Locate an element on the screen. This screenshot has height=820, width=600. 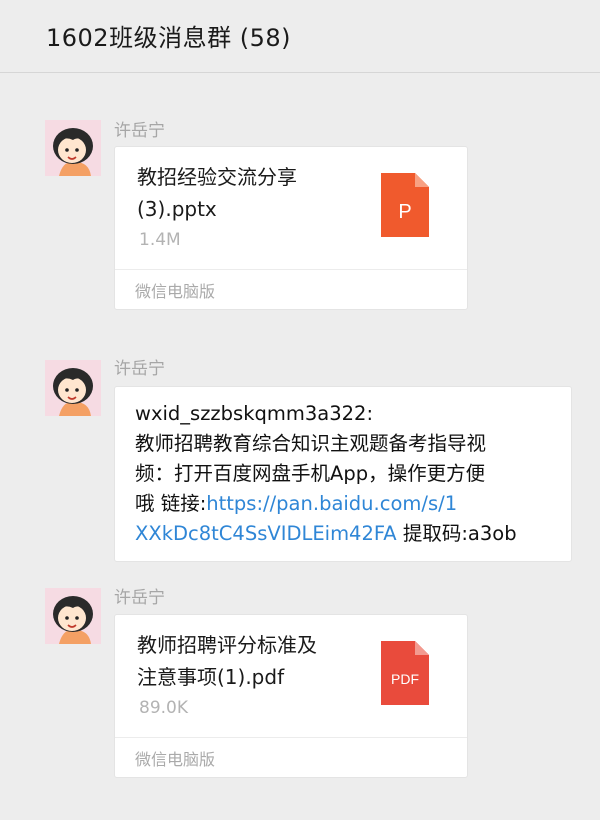
file-size: 89.0K is located at coordinates (163, 708).